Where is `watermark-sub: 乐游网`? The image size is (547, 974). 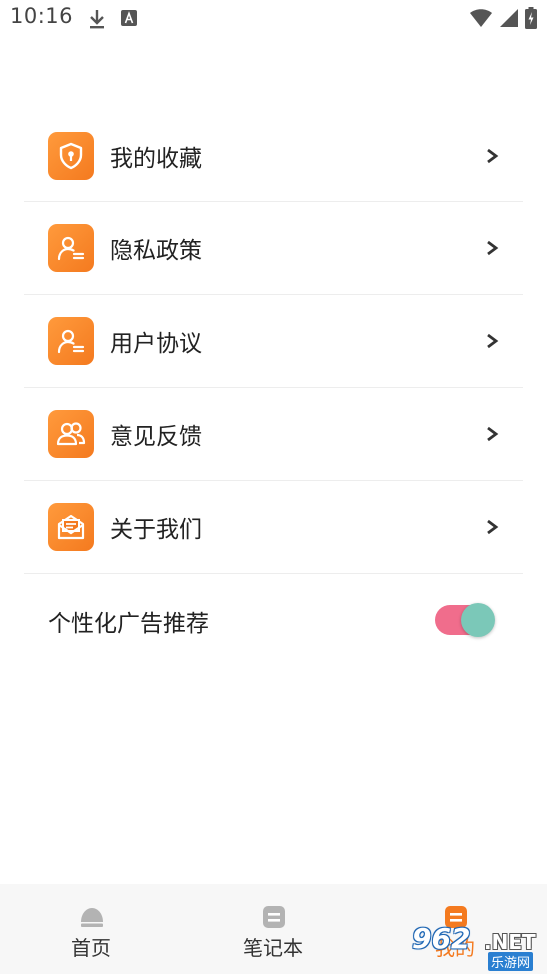
watermark-sub: 乐游网 is located at coordinates (511, 961).